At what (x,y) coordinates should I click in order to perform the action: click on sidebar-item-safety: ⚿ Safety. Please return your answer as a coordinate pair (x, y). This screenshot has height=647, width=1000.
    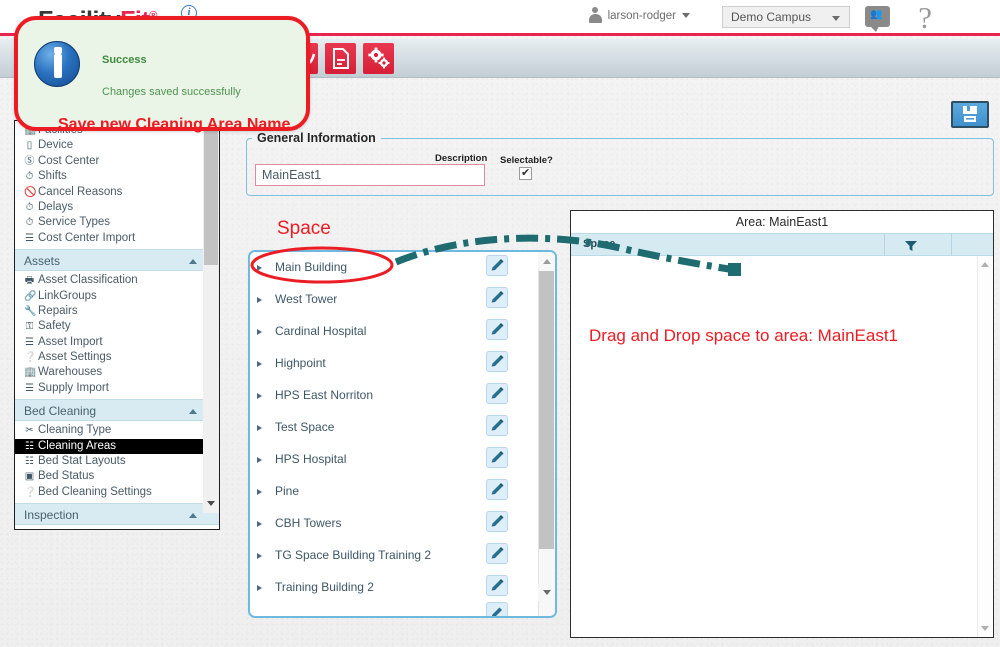
    Looking at the image, I should click on (117, 326).